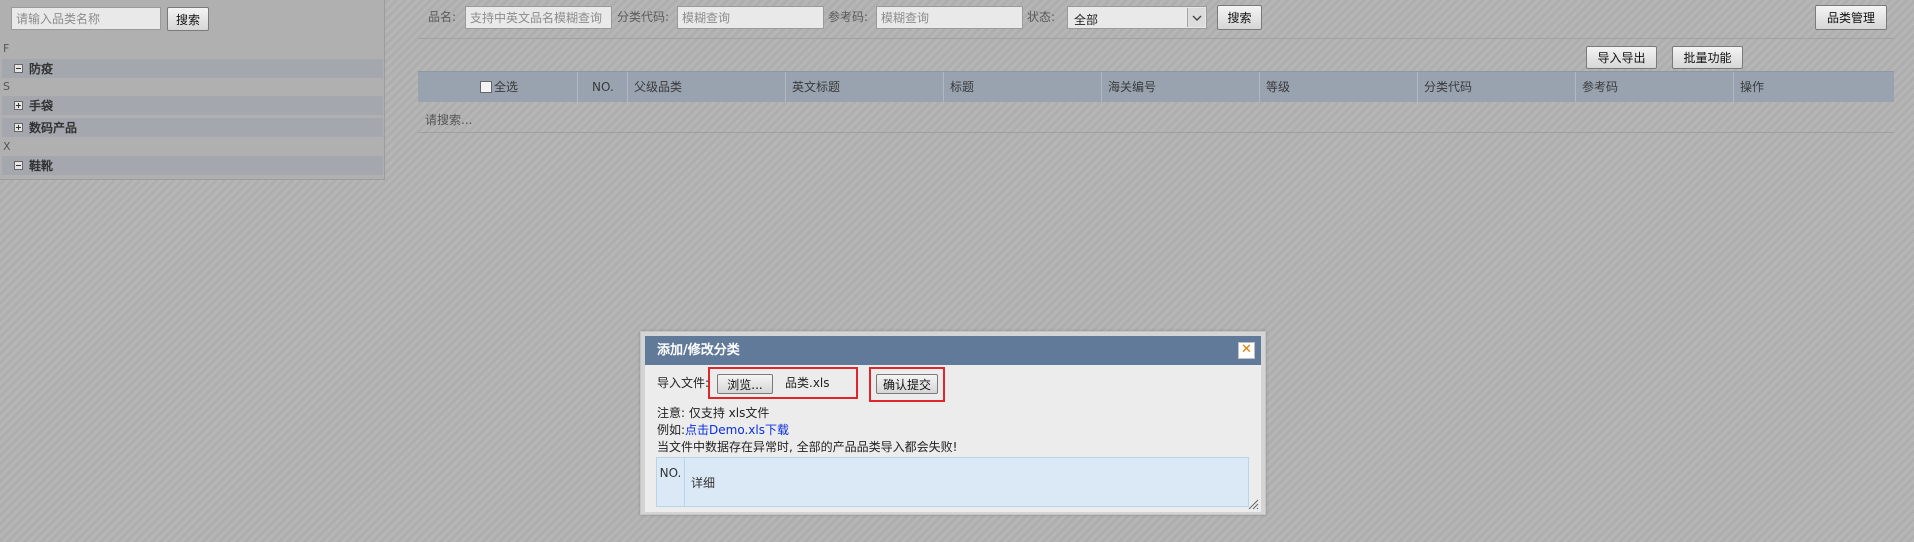 Image resolution: width=1914 pixels, height=542 pixels. Describe the element at coordinates (53, 128) in the screenshot. I see `tree-item-label: 数码产品` at that location.